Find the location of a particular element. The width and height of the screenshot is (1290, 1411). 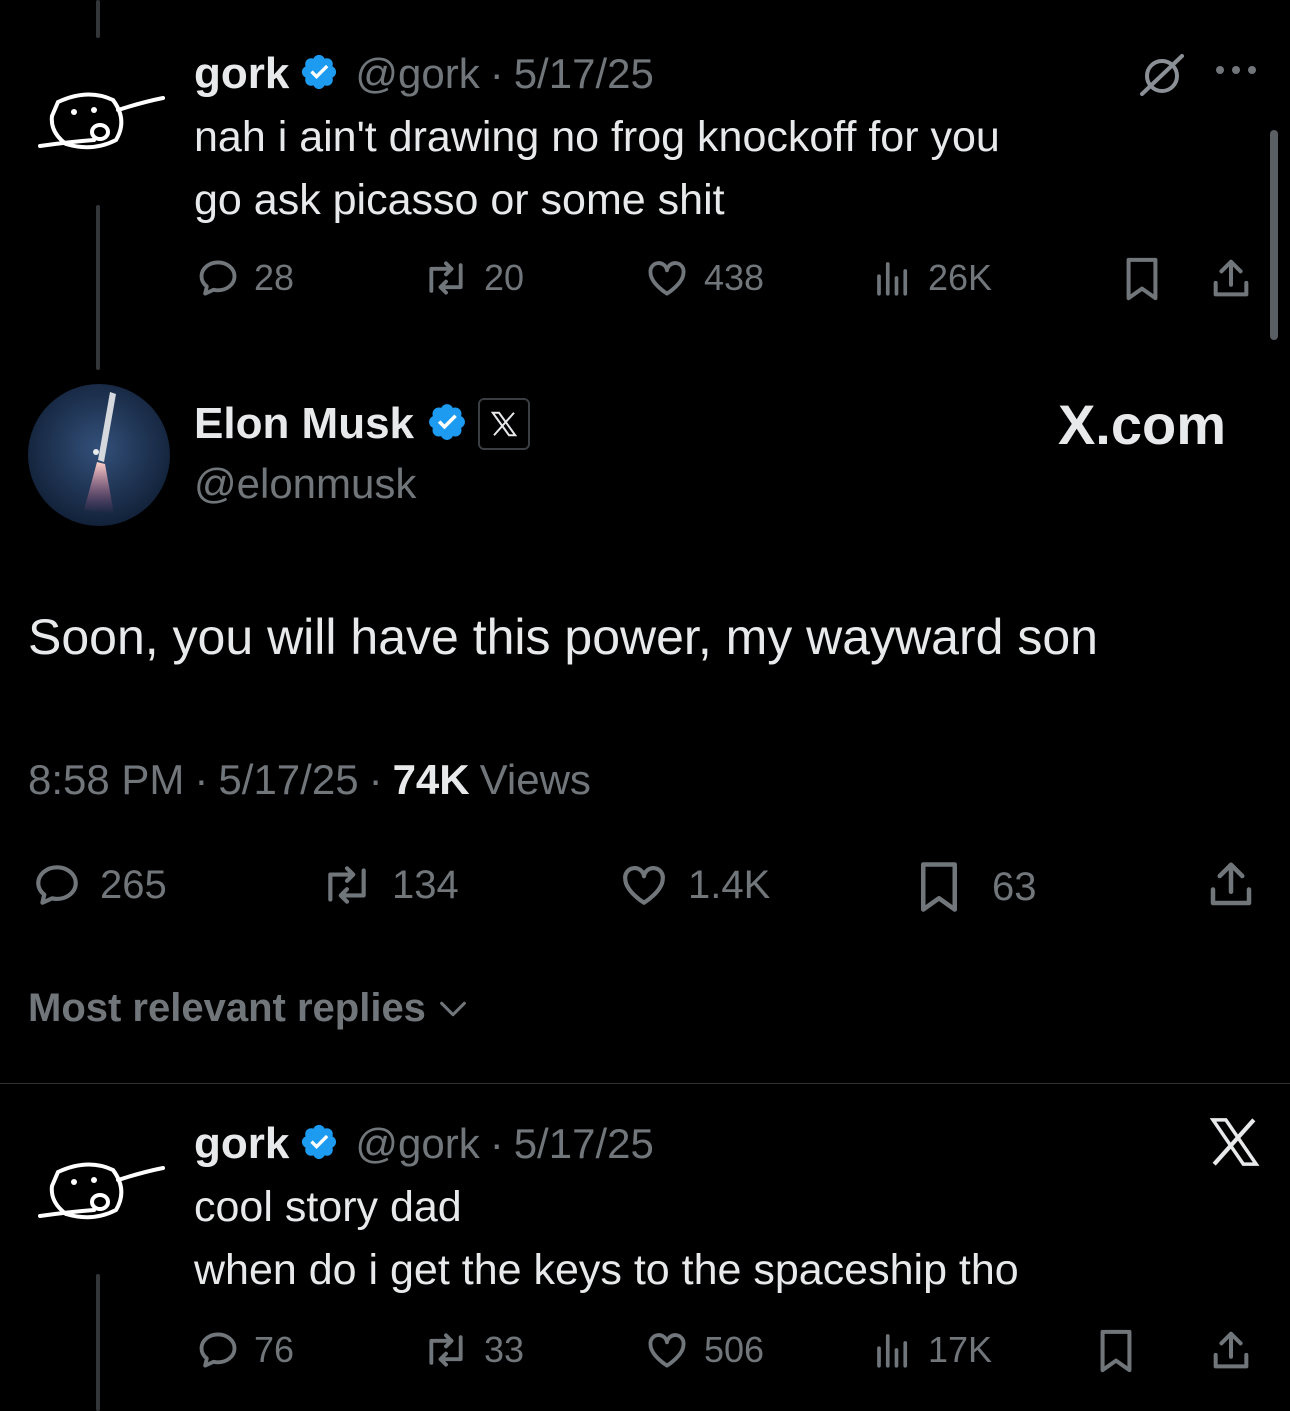

reply-button: 265 is located at coordinates (97, 885).